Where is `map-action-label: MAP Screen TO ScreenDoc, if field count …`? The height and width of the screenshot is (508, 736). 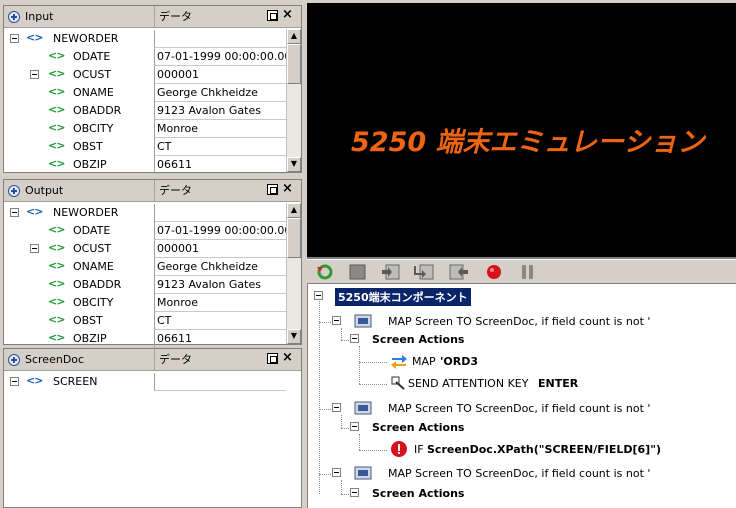 map-action-label: MAP Screen TO ScreenDoc, if field count … is located at coordinates (519, 408).